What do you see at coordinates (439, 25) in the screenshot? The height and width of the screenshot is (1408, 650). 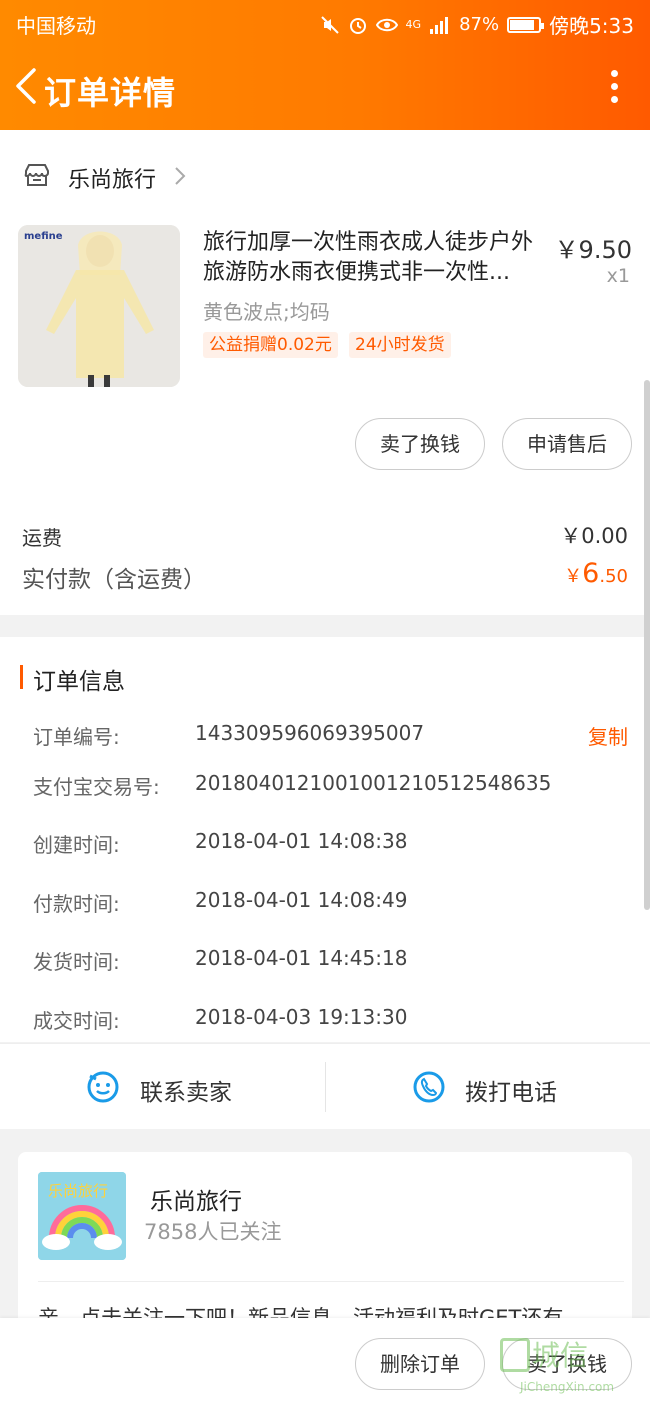 I see `signal-icon` at bounding box center [439, 25].